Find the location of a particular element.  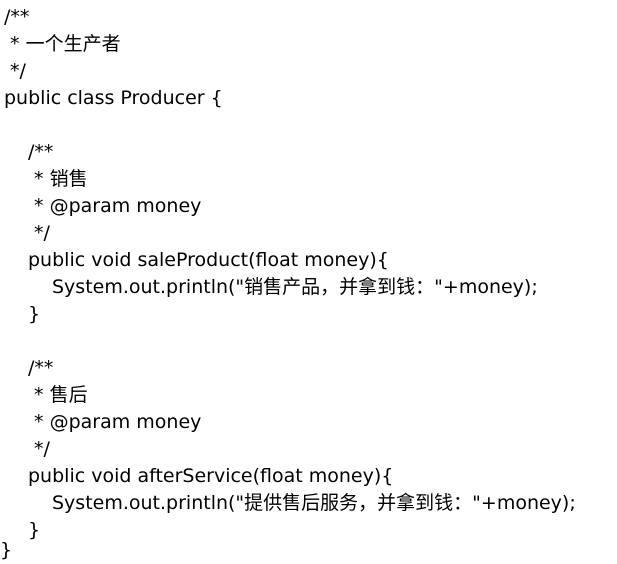

code-line-11: System.out.println("销售产品，并拿到钱："+money); is located at coordinates (295, 287).